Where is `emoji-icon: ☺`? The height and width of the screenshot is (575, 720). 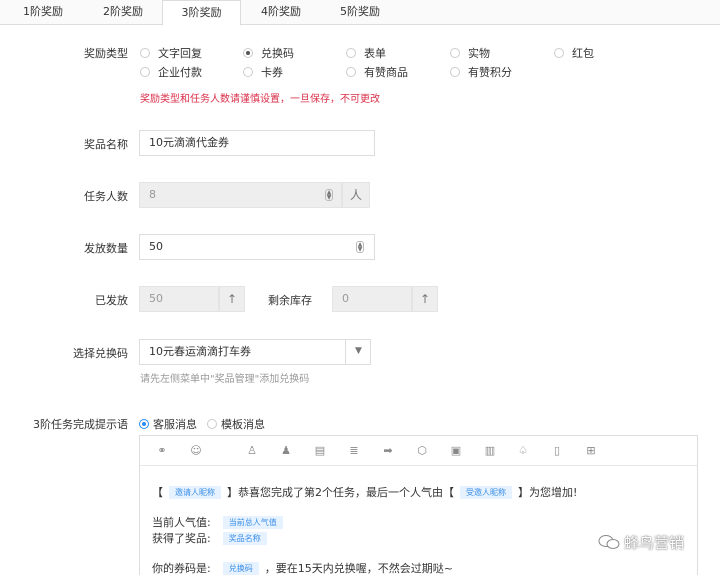 emoji-icon: ☺ is located at coordinates (196, 451).